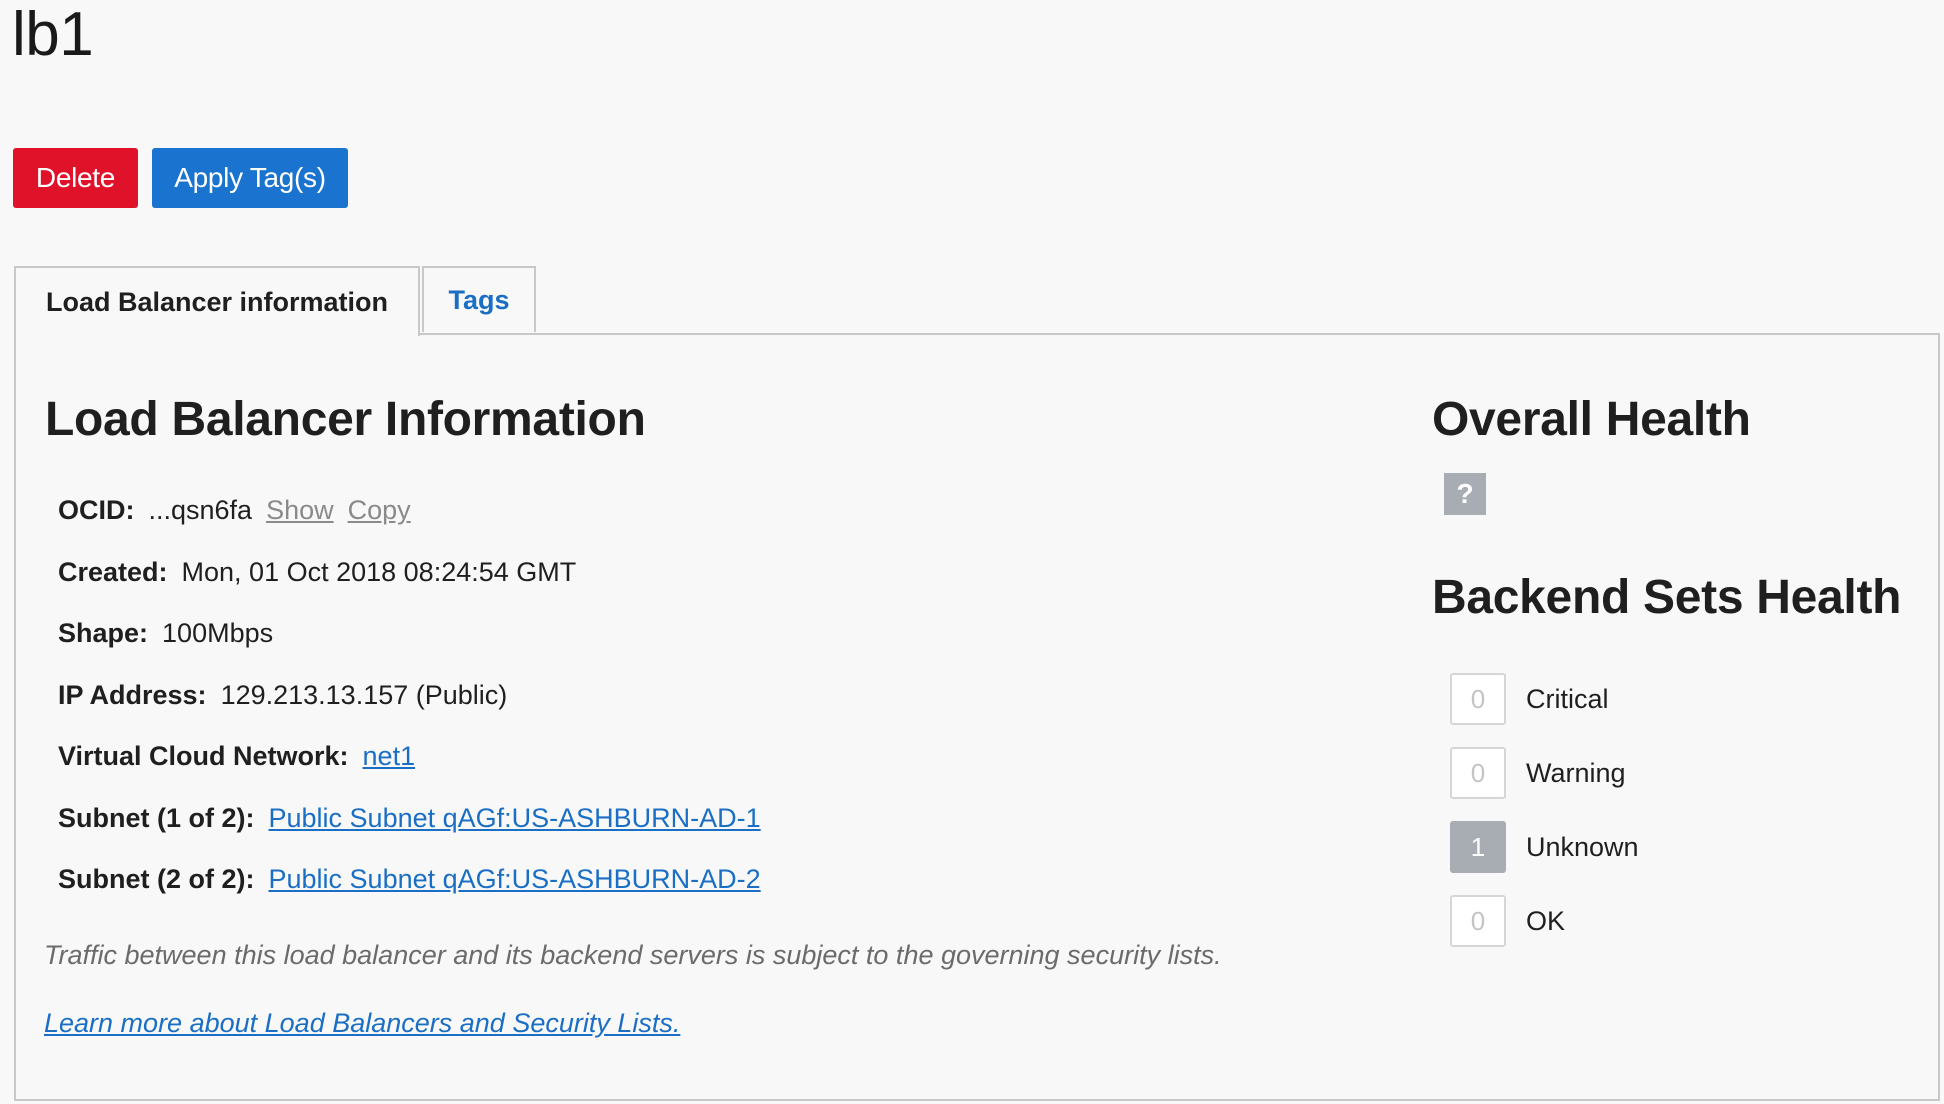 Image resolution: width=1944 pixels, height=1104 pixels. Describe the element at coordinates (203, 756) in the screenshot. I see `vcn-label: Virtual Cloud Network:` at that location.